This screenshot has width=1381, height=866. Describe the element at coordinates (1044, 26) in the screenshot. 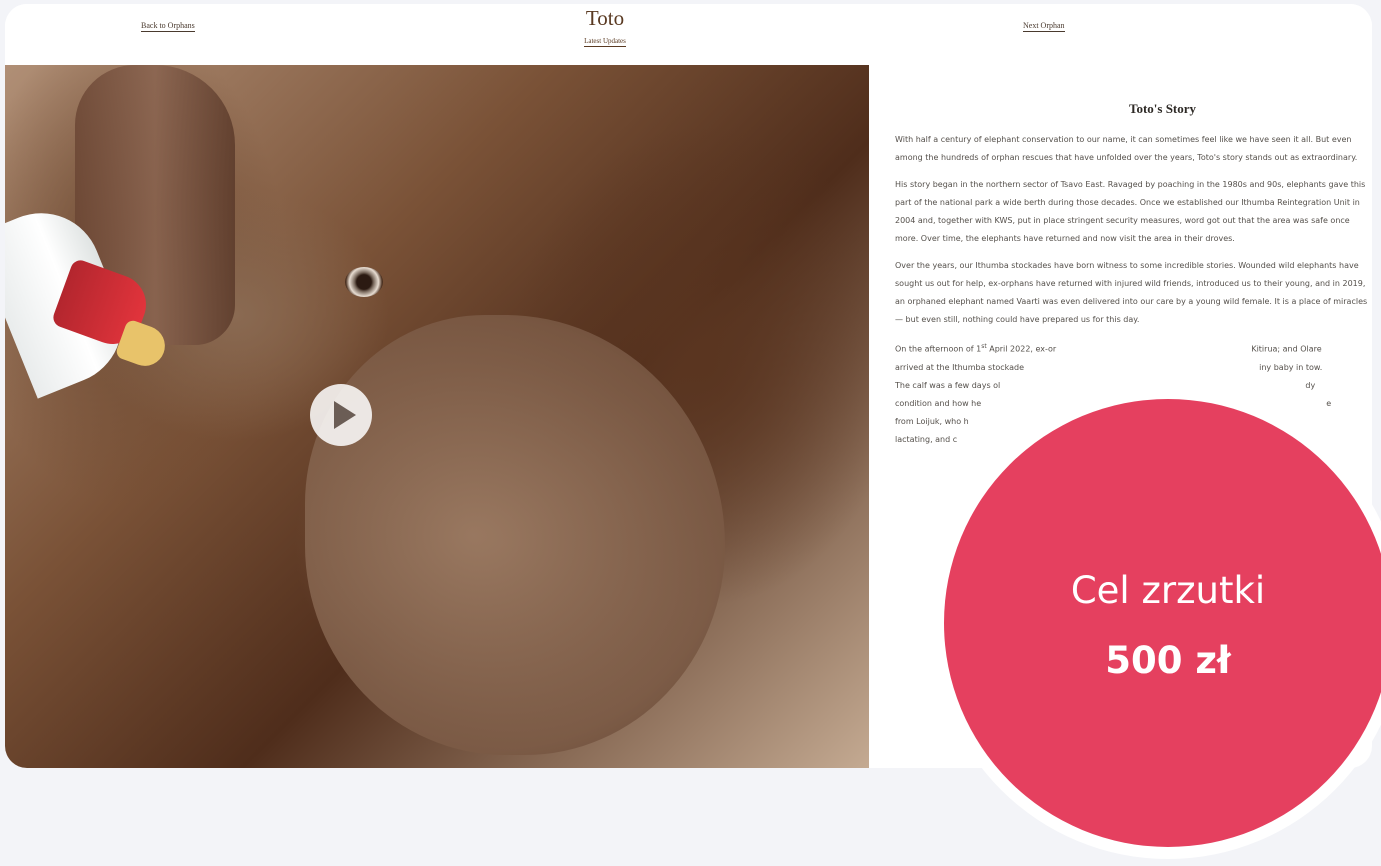

I see `next-orphan-link: Next Orphan` at that location.